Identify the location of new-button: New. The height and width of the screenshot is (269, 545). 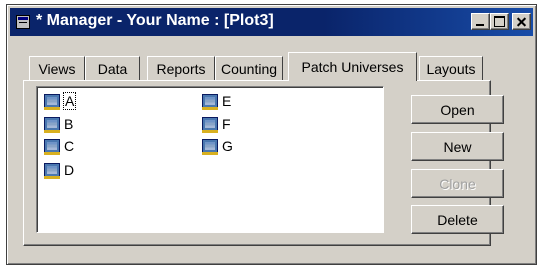
(457, 146).